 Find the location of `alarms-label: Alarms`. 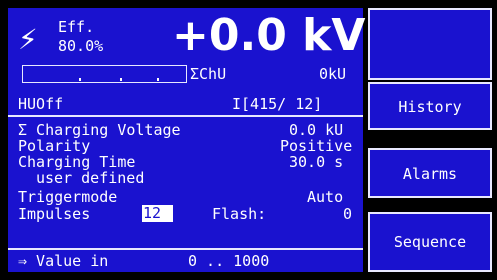

alarms-label: Alarms is located at coordinates (430, 174).